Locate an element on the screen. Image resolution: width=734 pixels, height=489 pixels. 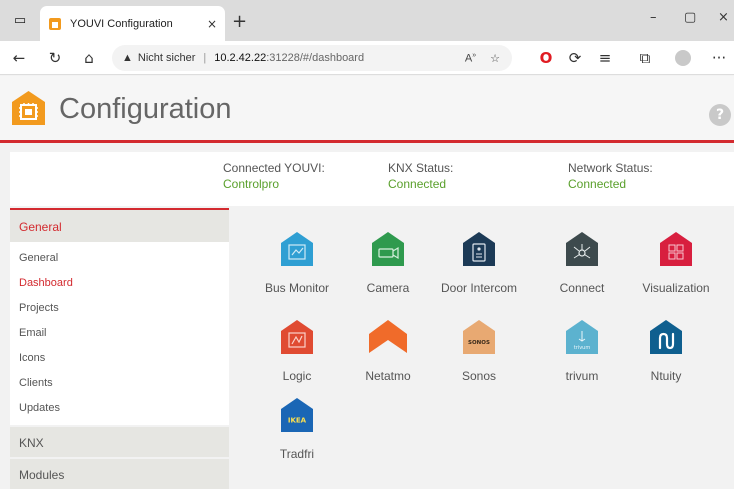
tile-ntuity: Ntuity is located at coordinates (666, 351).